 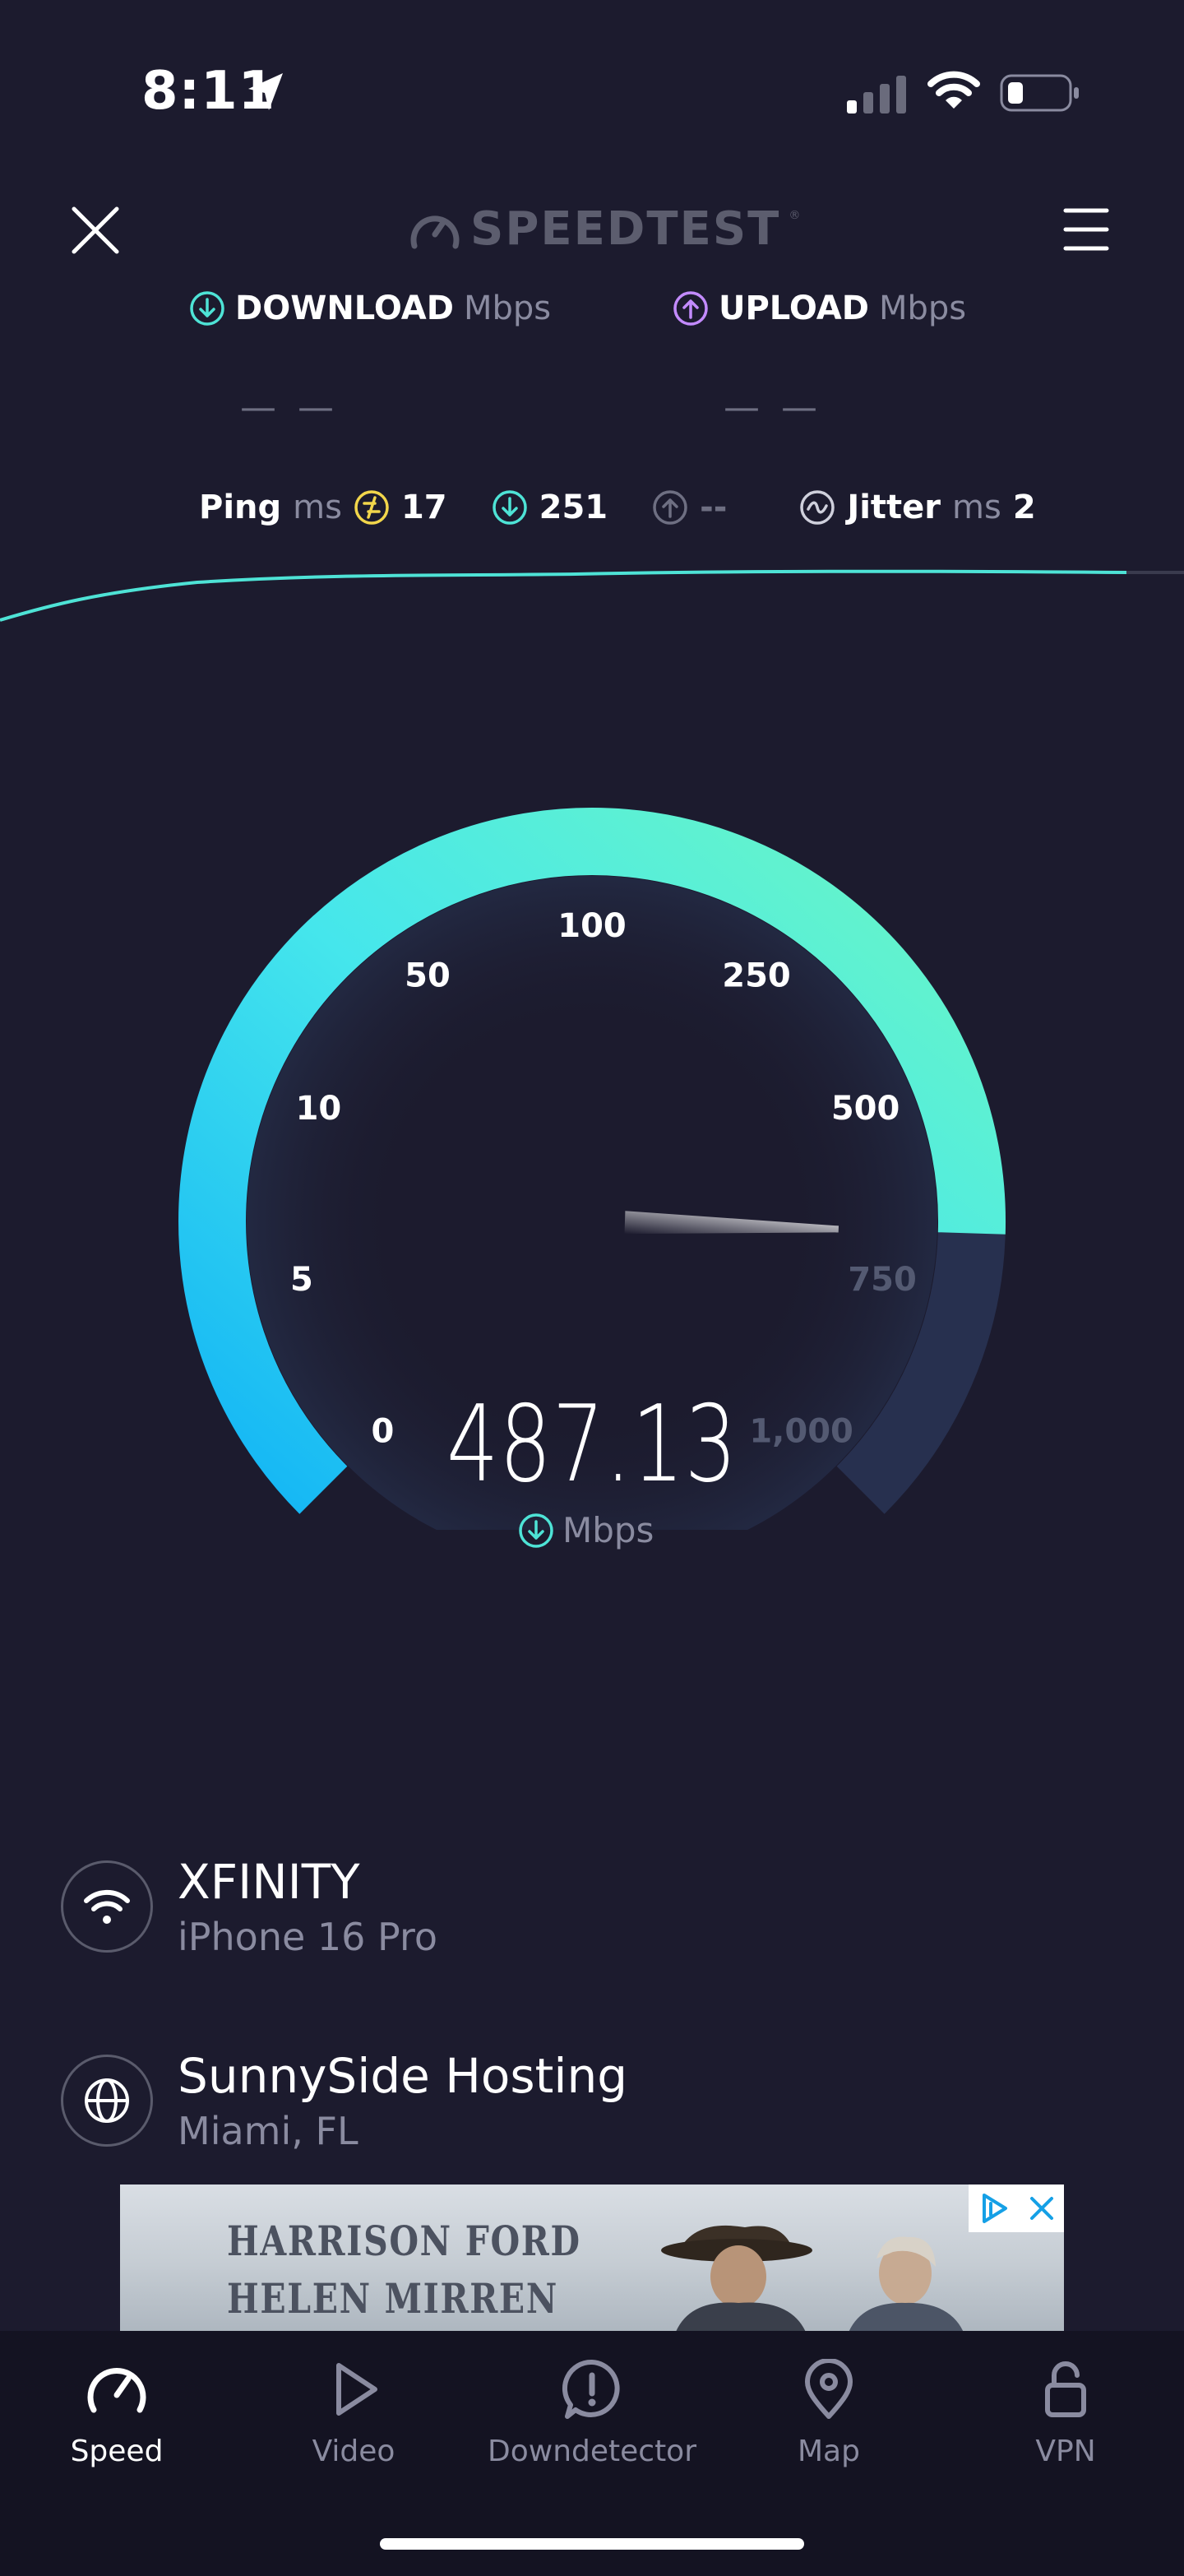 I want to click on tab-vpn: VPN, so click(x=1065, y=2414).